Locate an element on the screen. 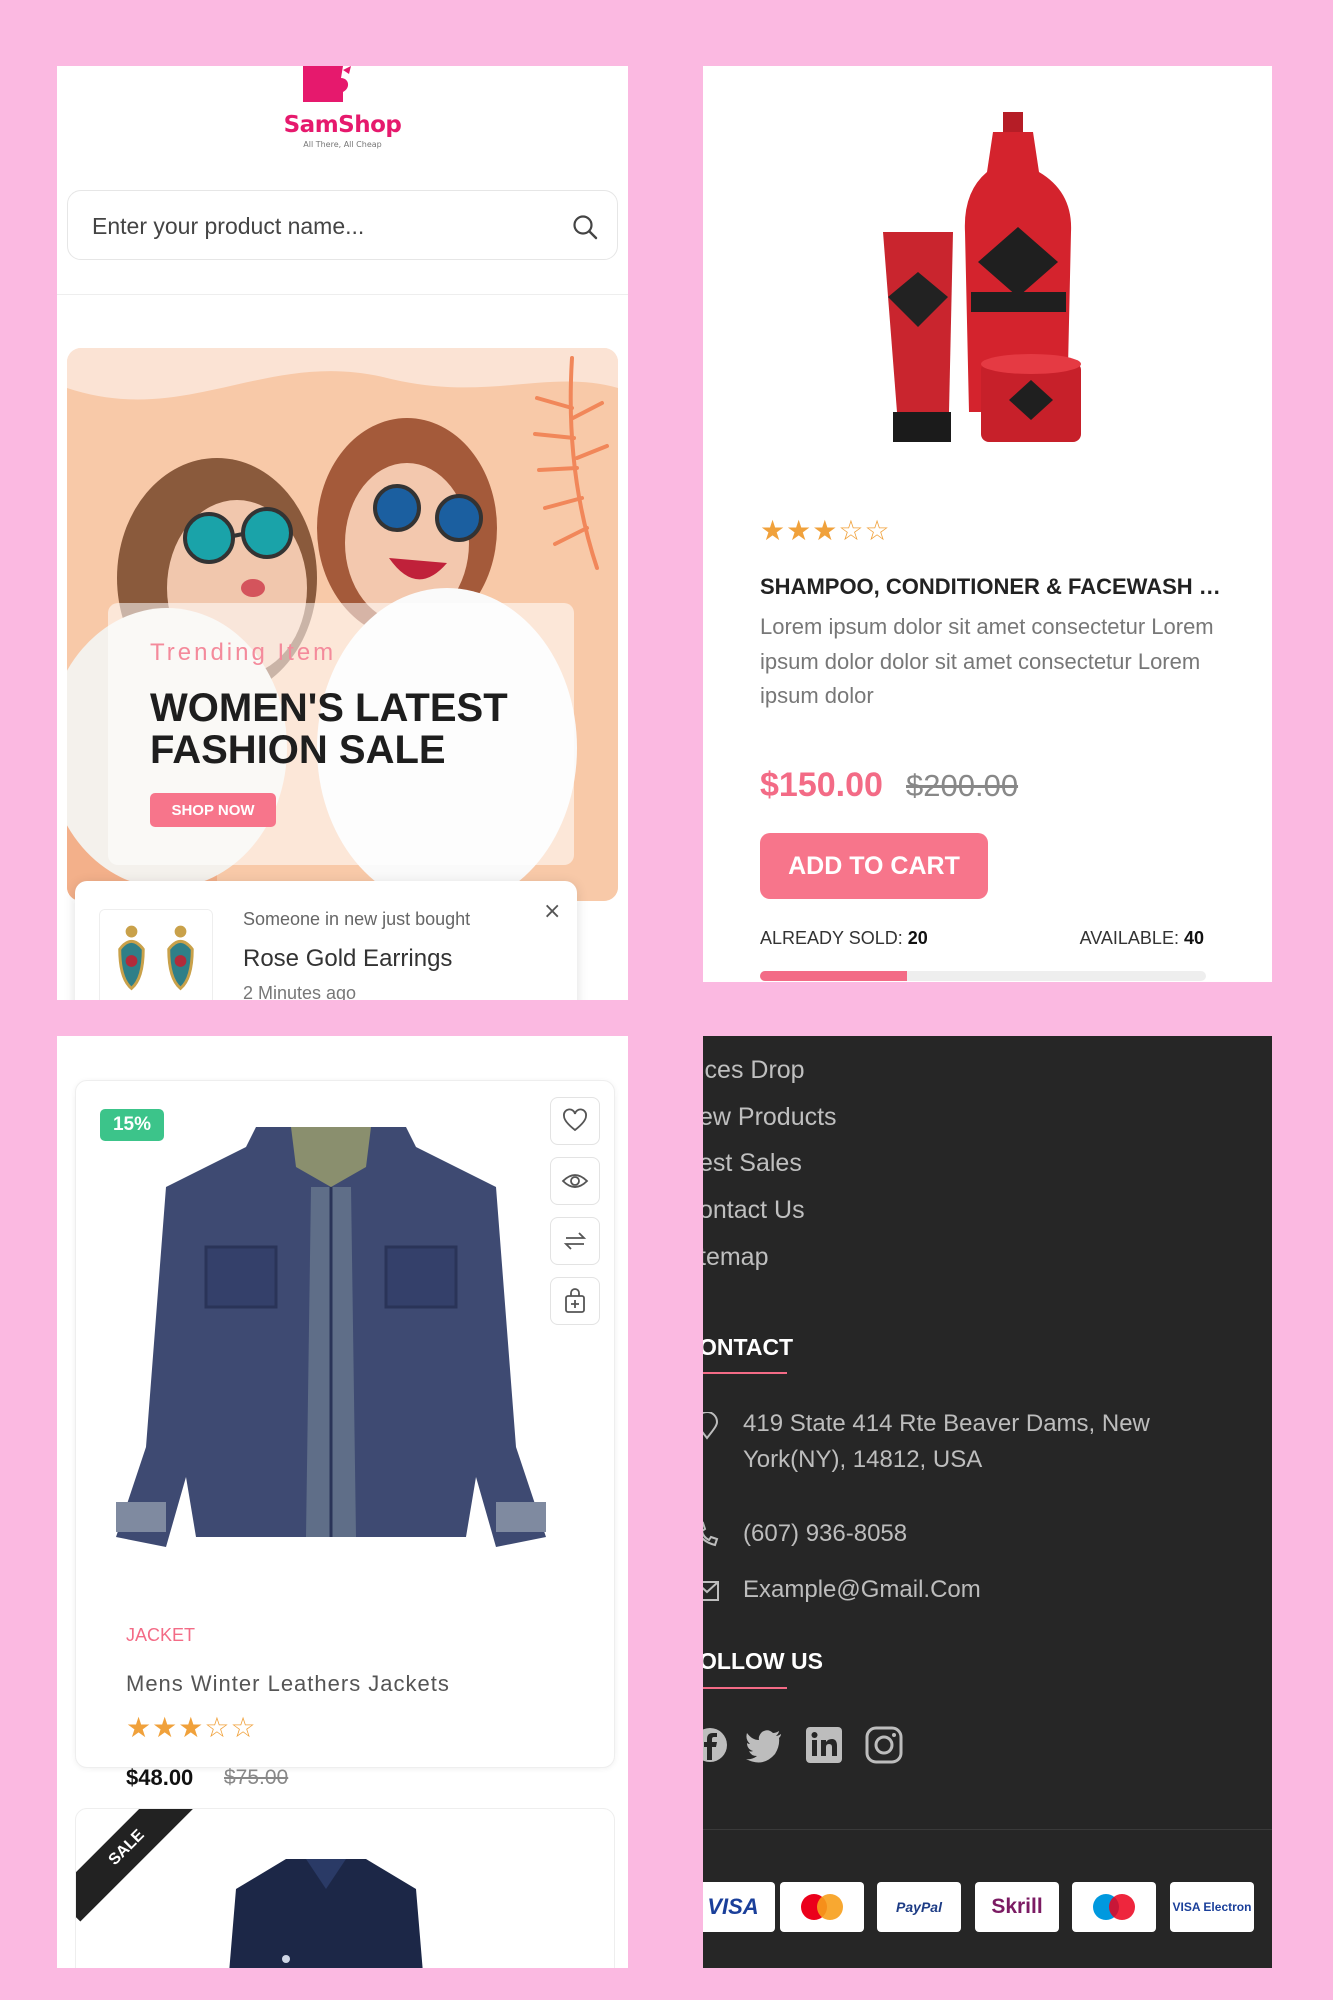 This screenshot has width=1333, height=2000. follow-us-heading: OLLOW US is located at coordinates (763, 1661).